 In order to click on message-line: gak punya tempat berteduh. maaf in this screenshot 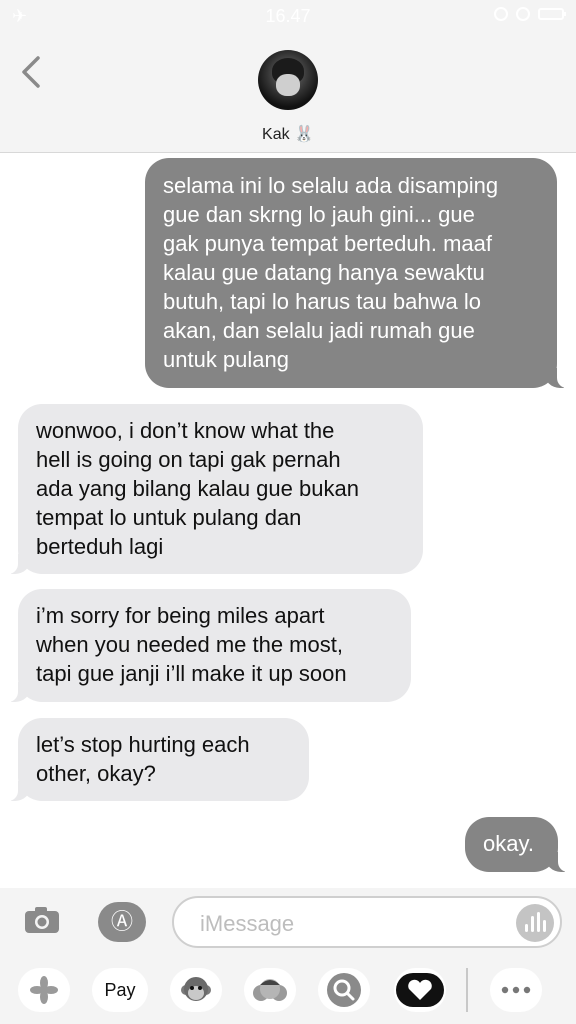, I will do `click(327, 243)`.